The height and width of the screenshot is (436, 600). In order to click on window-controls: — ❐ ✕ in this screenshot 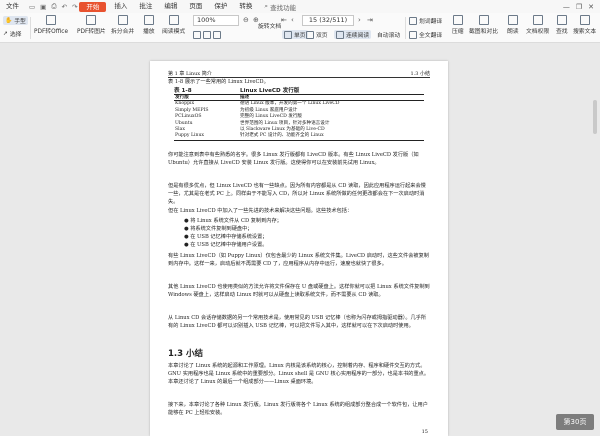, I will do `click(581, 7)`.